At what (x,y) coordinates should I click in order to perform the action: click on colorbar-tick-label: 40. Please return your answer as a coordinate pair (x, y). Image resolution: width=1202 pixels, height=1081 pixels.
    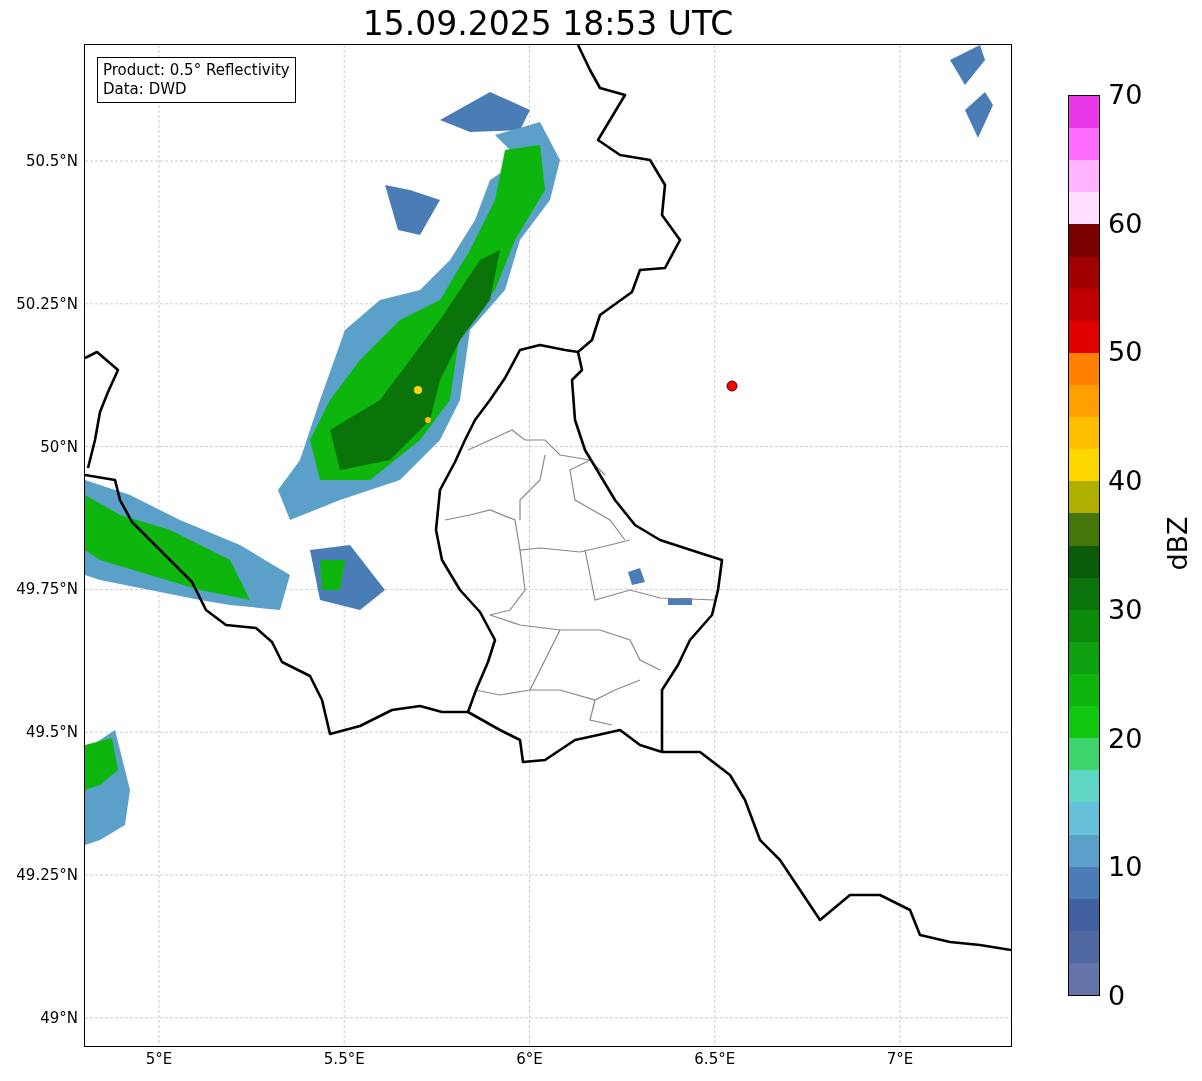
    Looking at the image, I should click on (1125, 481).